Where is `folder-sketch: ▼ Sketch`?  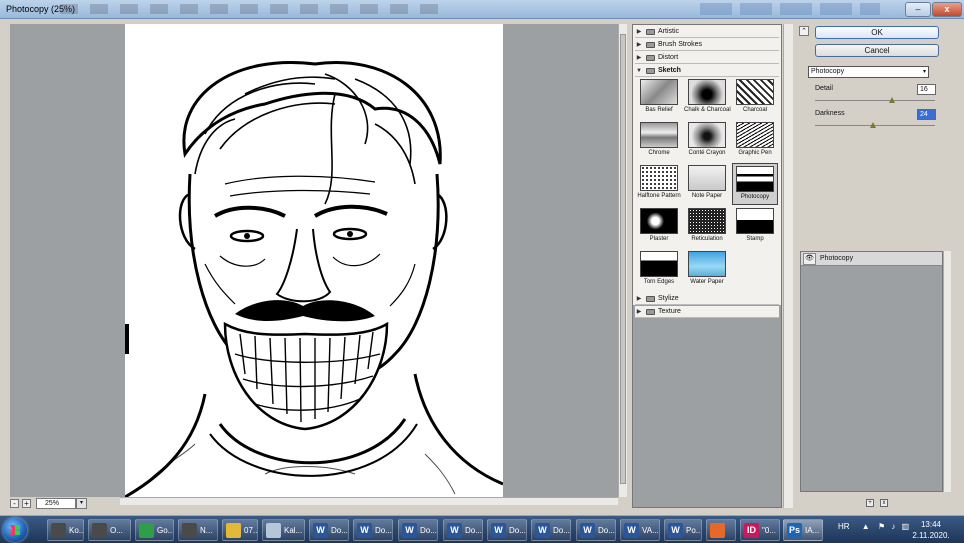
folder-sketch: ▼ Sketch is located at coordinates (707, 71).